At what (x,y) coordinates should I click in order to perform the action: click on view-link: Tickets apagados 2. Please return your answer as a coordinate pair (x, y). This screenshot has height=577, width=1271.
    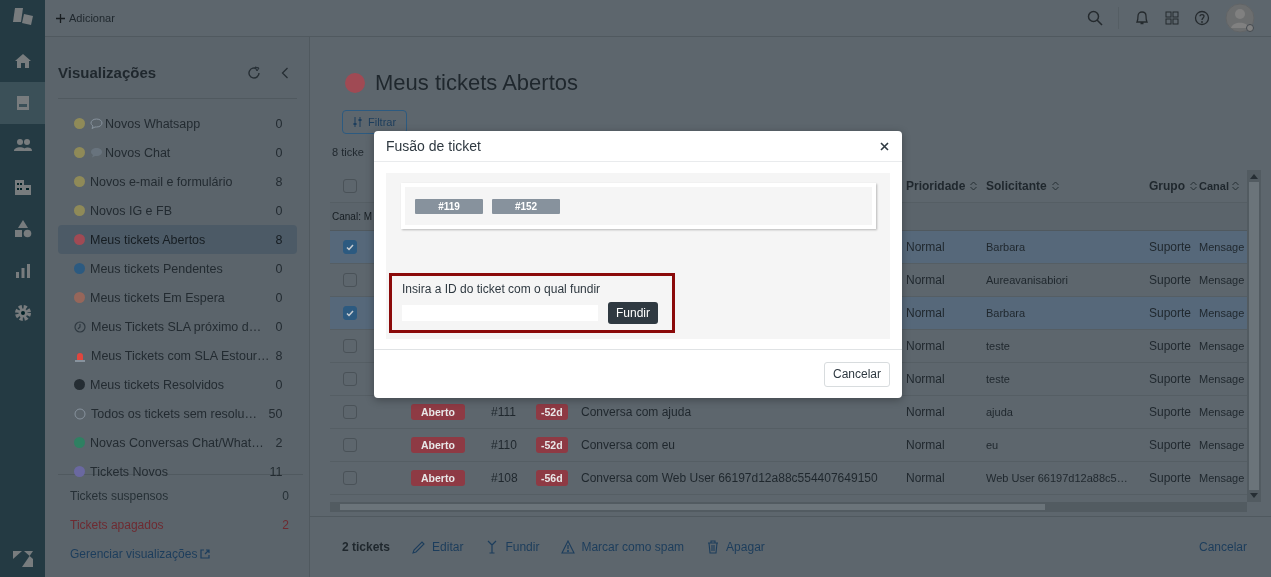
    Looking at the image, I should click on (179, 524).